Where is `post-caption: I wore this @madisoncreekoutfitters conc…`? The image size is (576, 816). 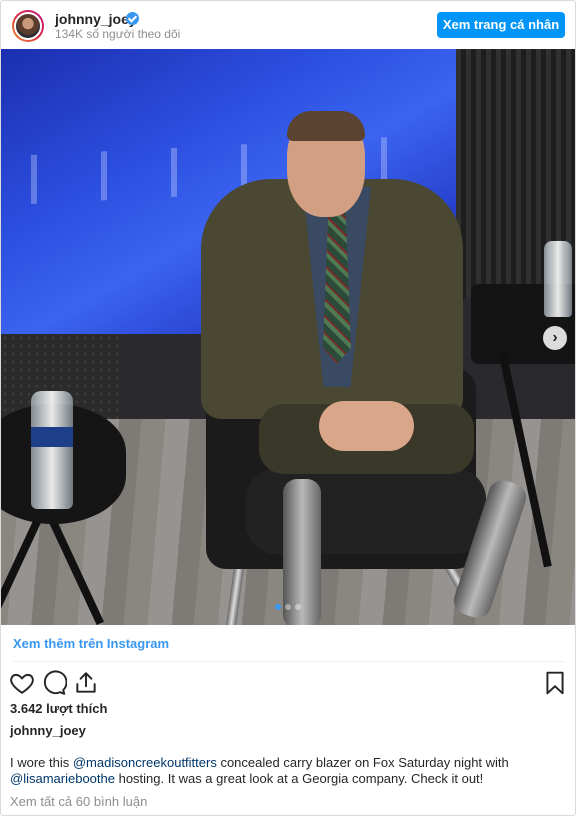 post-caption: I wore this @madisoncreekoutfitters conc… is located at coordinates (287, 771).